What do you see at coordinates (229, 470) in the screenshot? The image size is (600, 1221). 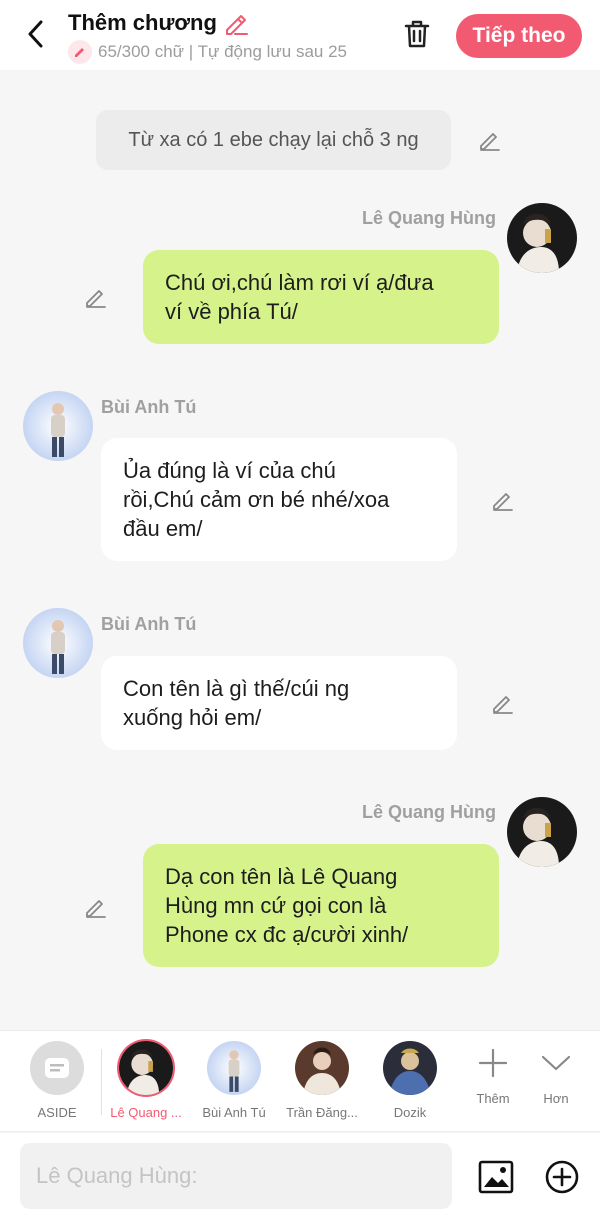 I see `message-line: Ủa đúng là ví của chú` at bounding box center [229, 470].